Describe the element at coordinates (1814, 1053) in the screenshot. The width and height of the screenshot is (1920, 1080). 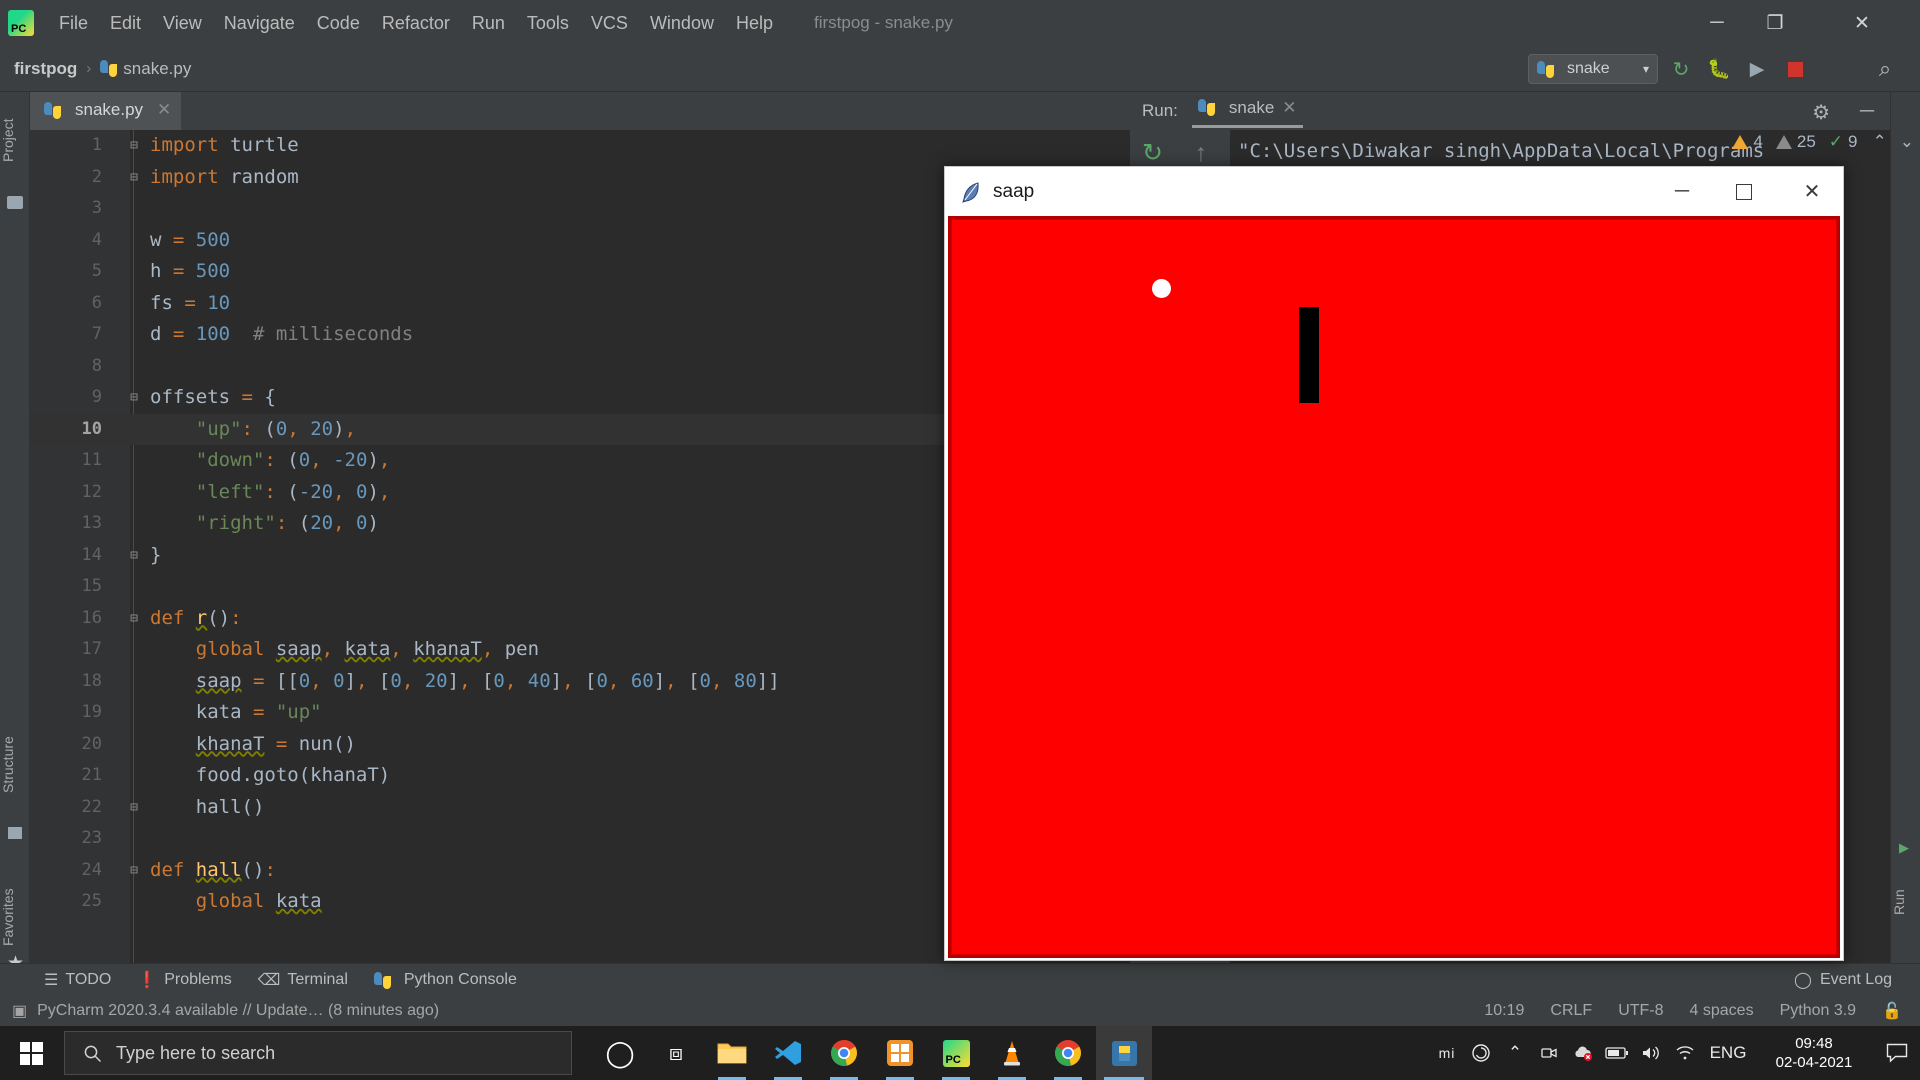
I see `taskbar-clock: 09:48 02-04-2021` at that location.